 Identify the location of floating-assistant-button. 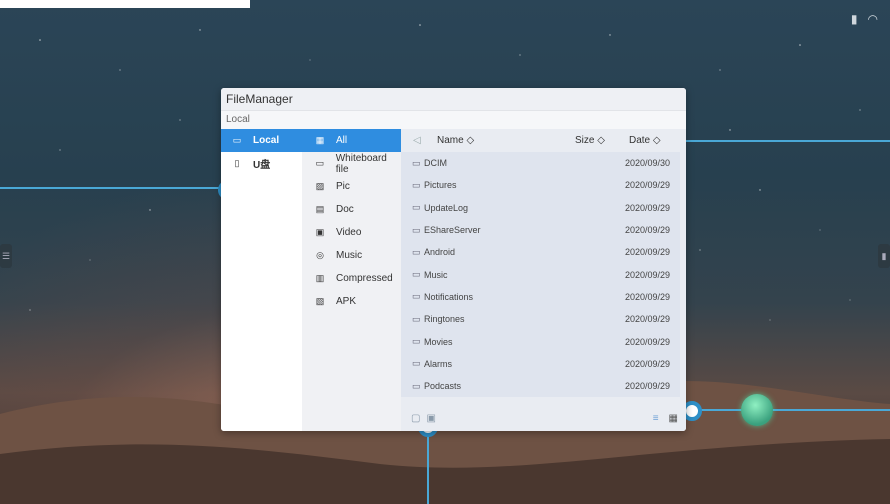
(757, 410).